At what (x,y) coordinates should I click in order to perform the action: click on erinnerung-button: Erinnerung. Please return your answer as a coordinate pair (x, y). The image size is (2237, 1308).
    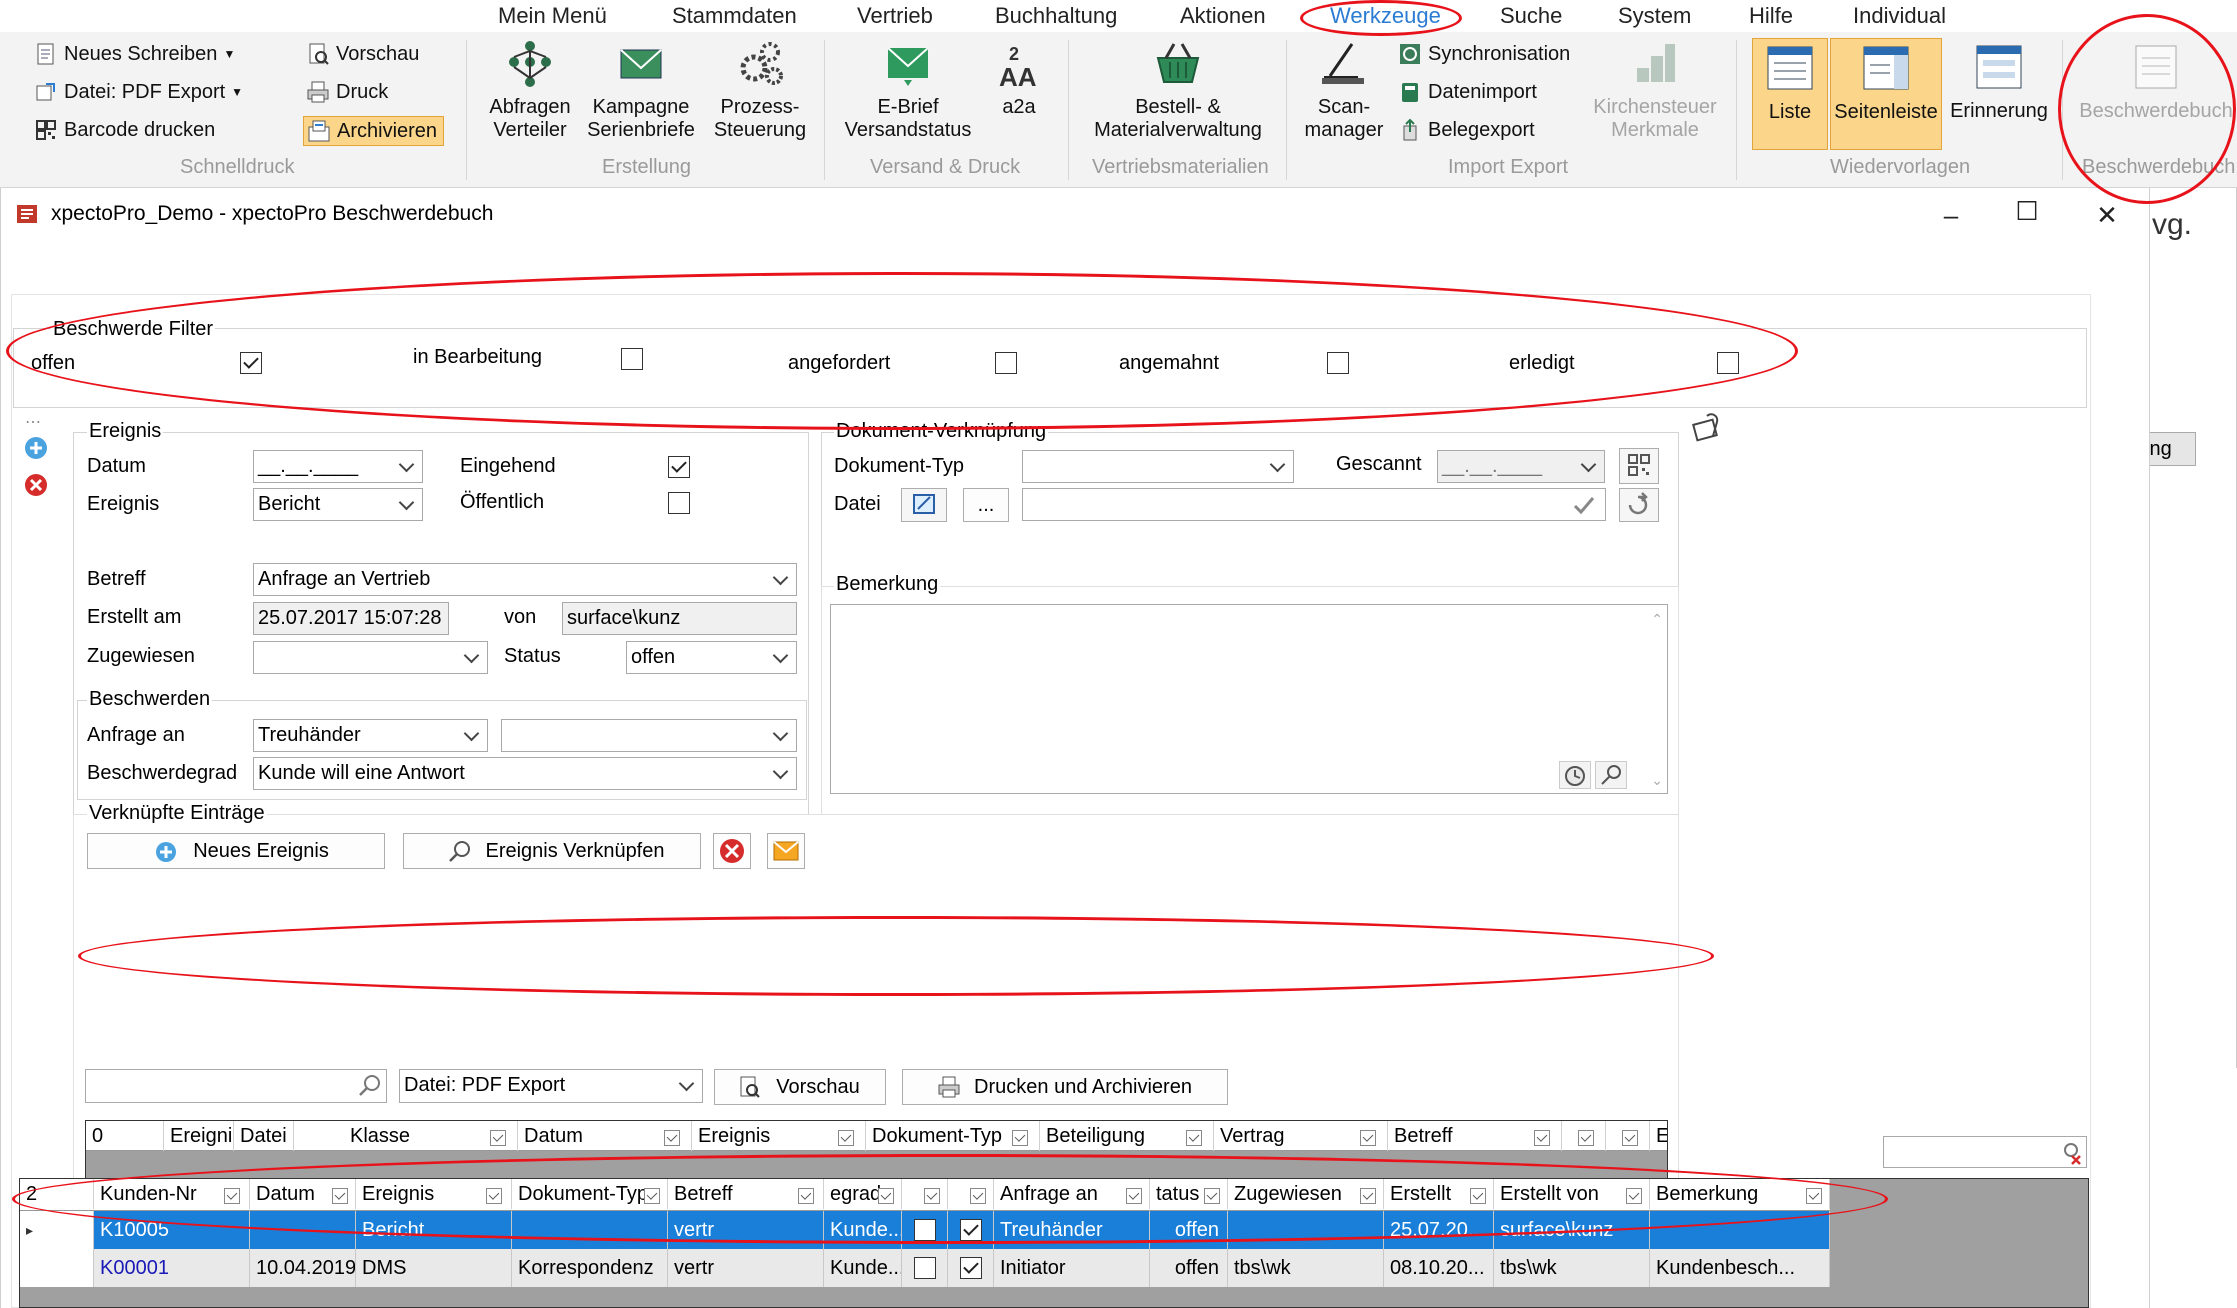
    Looking at the image, I should click on (1999, 80).